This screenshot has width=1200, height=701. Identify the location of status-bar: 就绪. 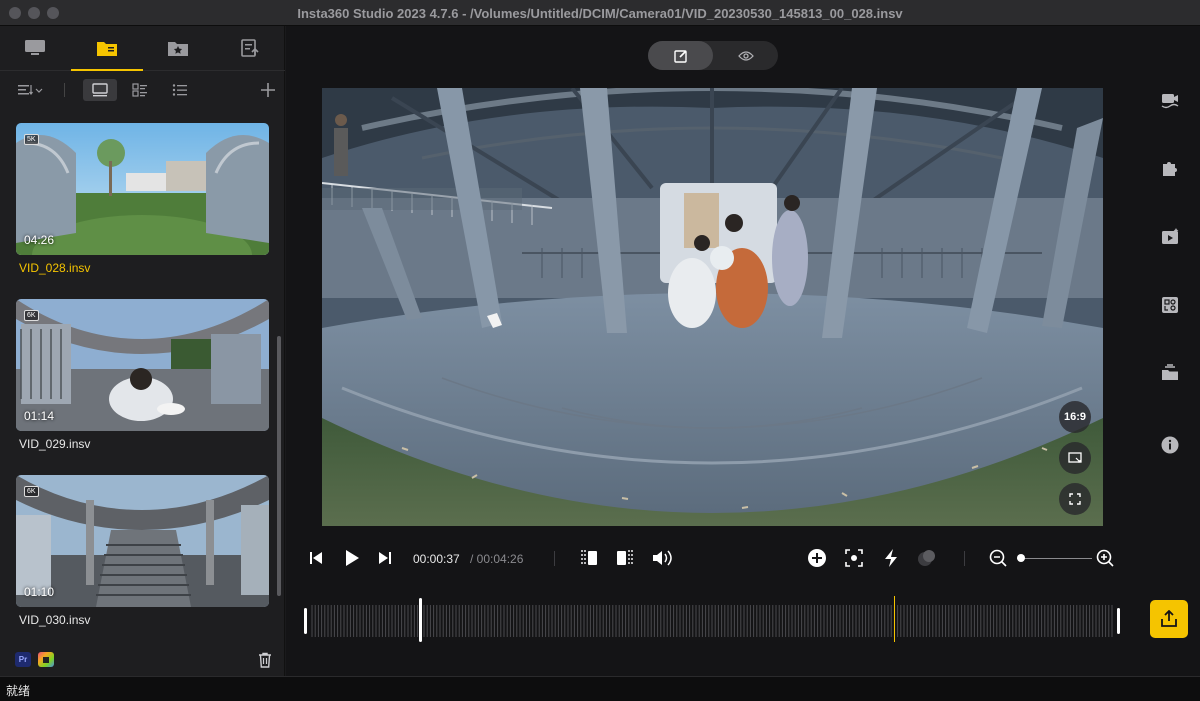
(600, 688).